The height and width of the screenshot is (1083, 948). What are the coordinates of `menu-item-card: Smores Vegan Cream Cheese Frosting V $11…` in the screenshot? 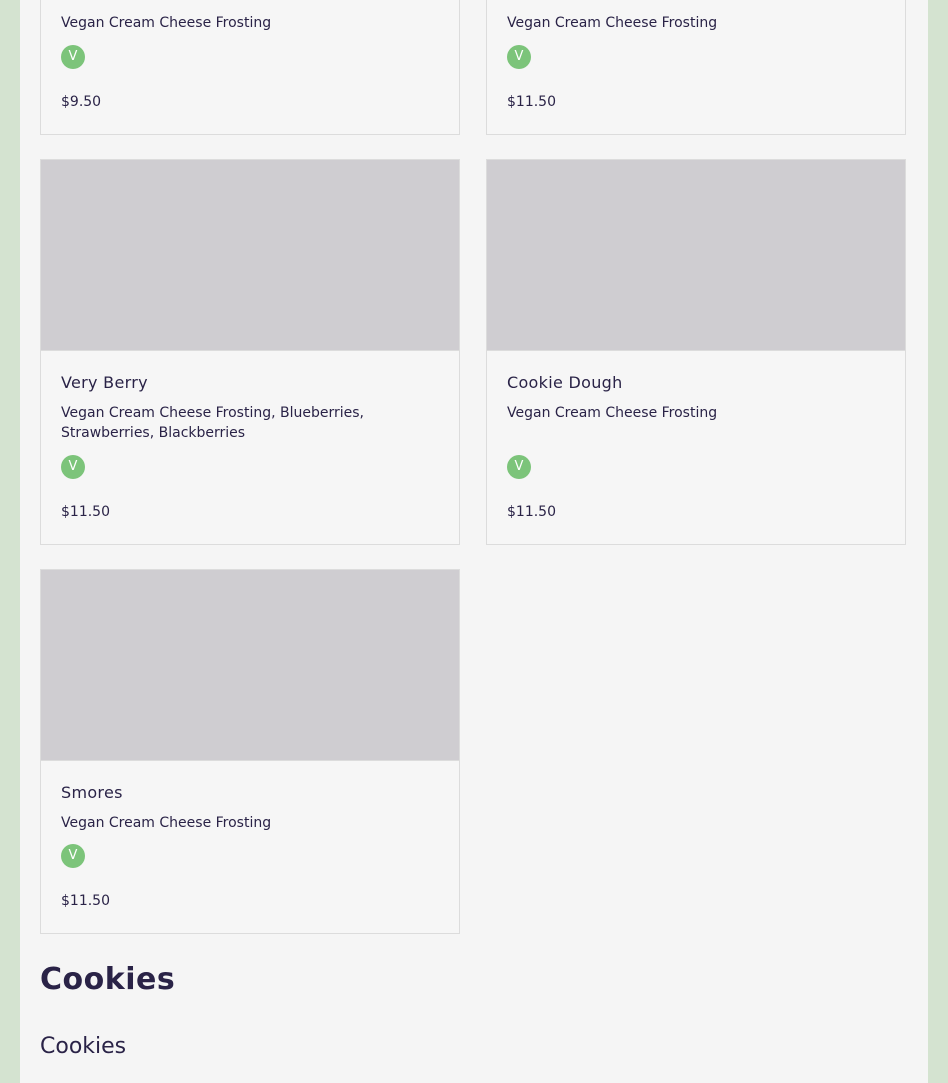 It's located at (250, 751).